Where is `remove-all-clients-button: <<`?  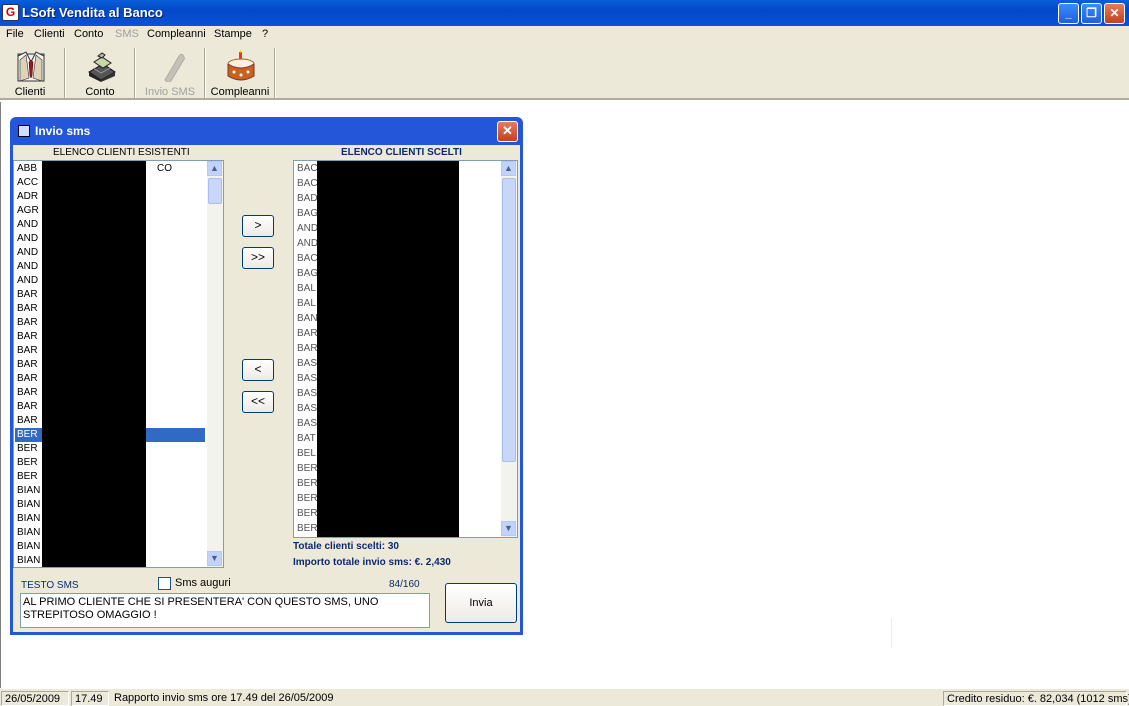 remove-all-clients-button: << is located at coordinates (258, 402).